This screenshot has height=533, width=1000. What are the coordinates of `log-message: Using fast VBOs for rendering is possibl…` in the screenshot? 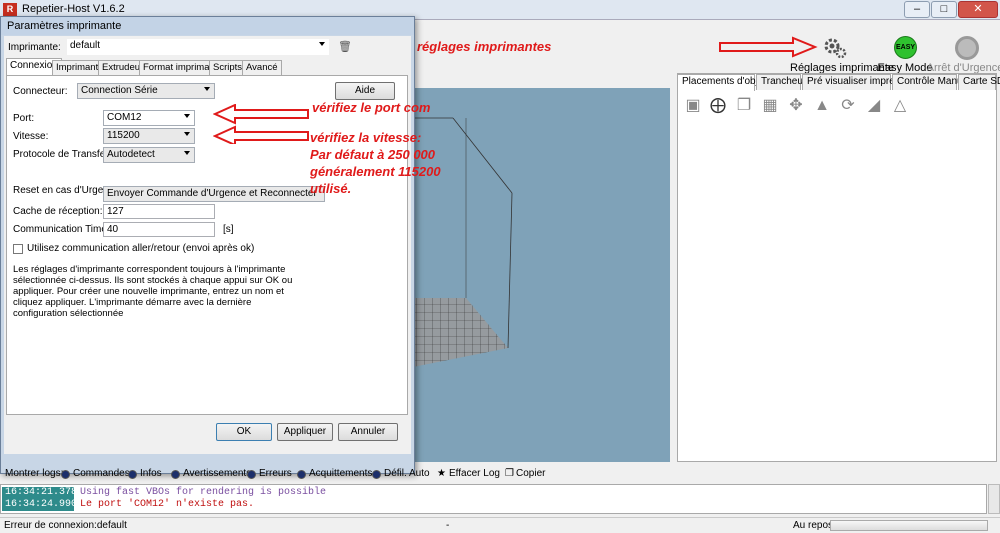 It's located at (203, 492).